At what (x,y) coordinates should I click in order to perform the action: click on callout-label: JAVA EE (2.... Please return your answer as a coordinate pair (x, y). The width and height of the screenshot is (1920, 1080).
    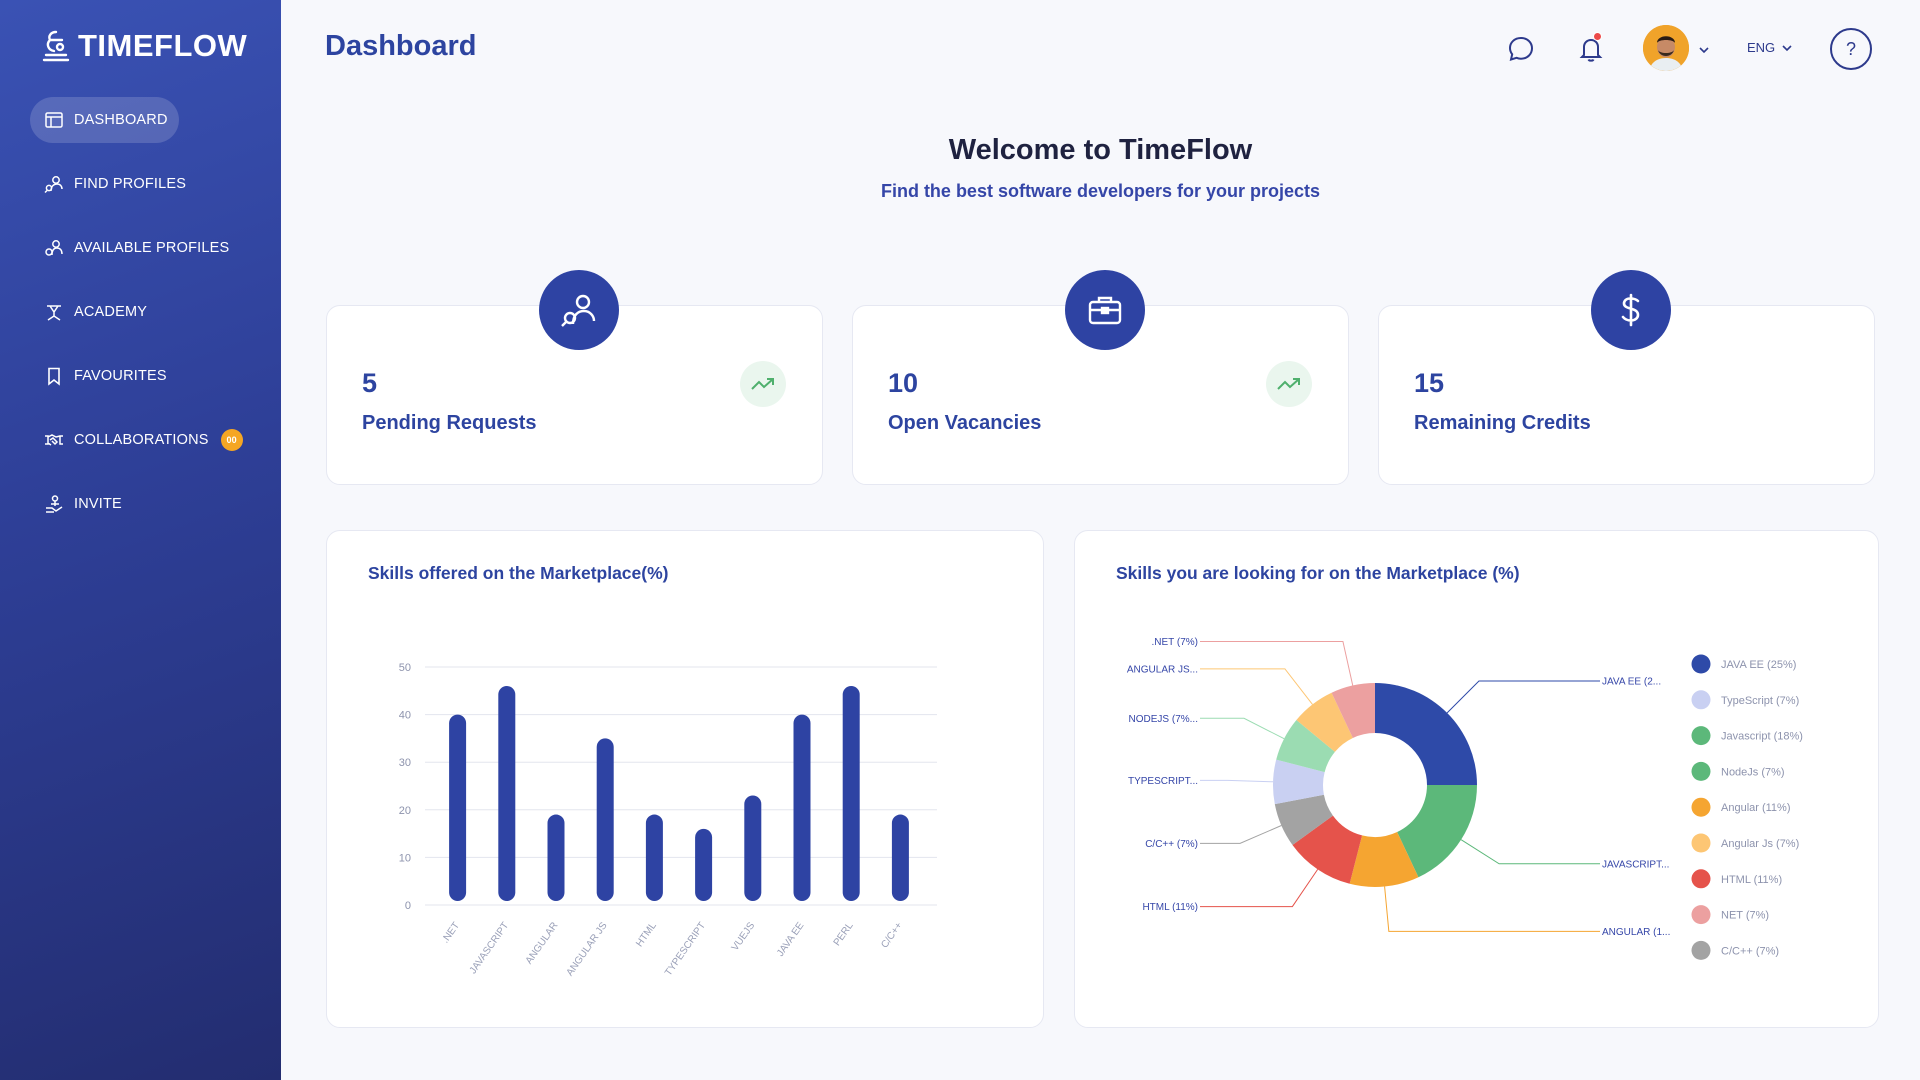
    Looking at the image, I should click on (1631, 682).